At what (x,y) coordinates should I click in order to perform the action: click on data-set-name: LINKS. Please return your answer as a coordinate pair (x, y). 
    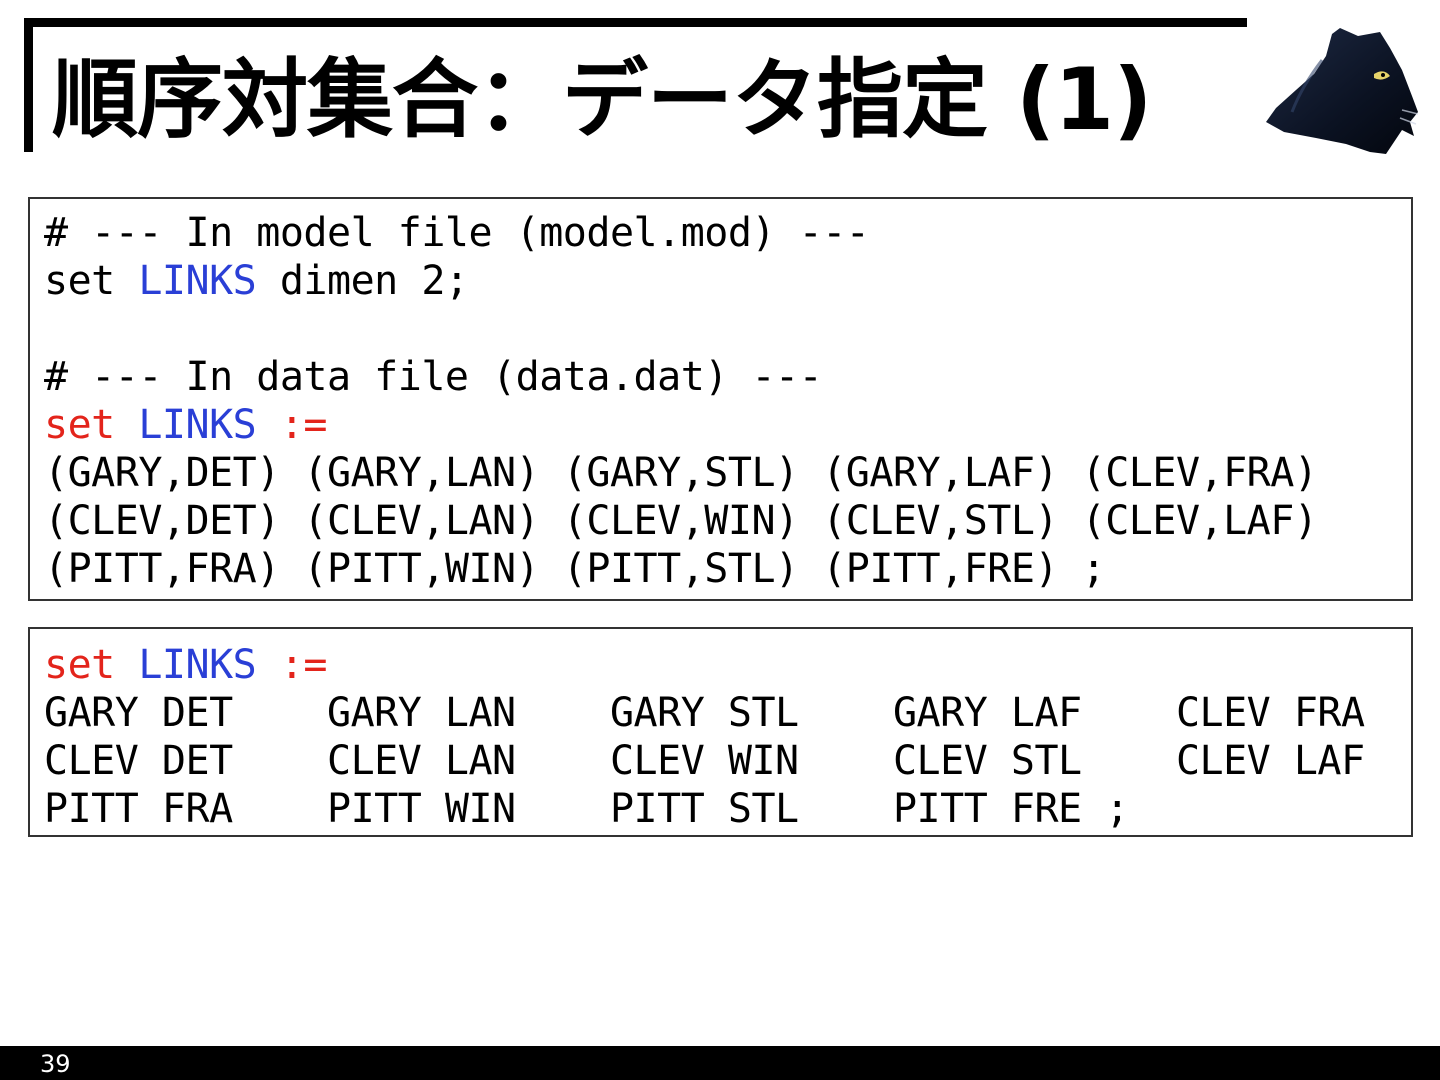
    Looking at the image, I should click on (197, 425).